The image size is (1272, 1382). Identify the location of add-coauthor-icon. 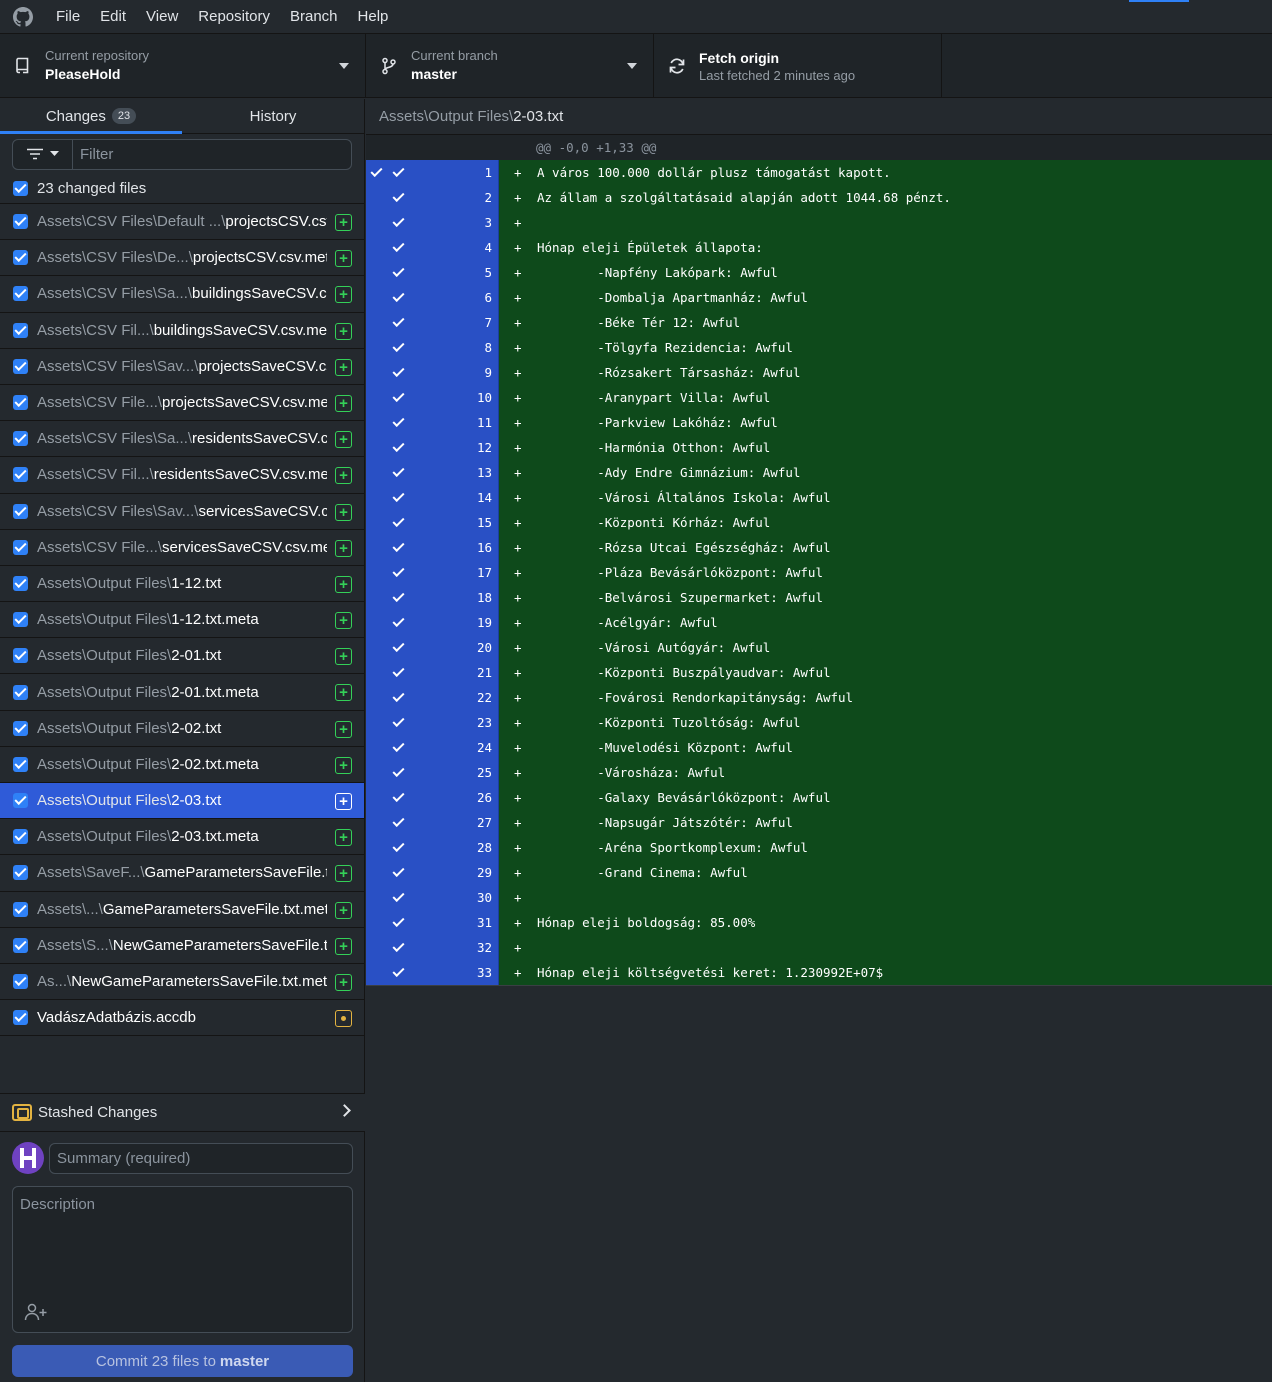
(36, 1312).